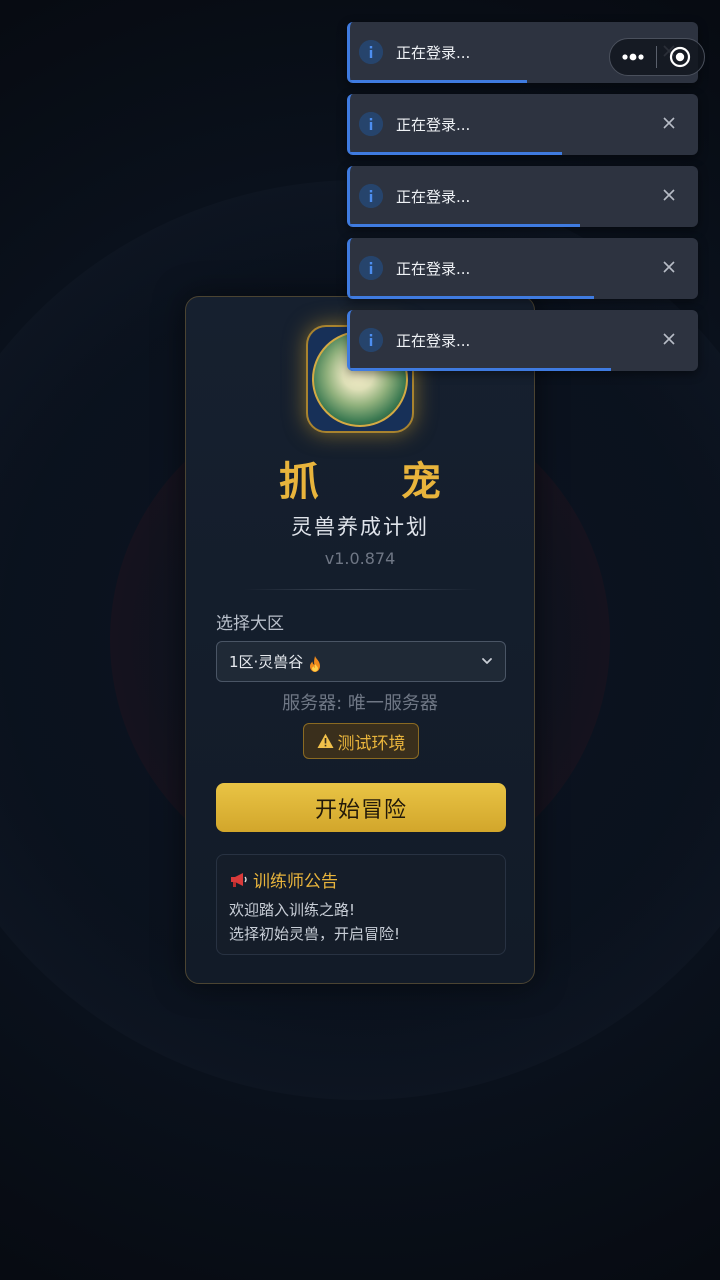  Describe the element at coordinates (487, 661) in the screenshot. I see `chevron-down-icon` at that location.